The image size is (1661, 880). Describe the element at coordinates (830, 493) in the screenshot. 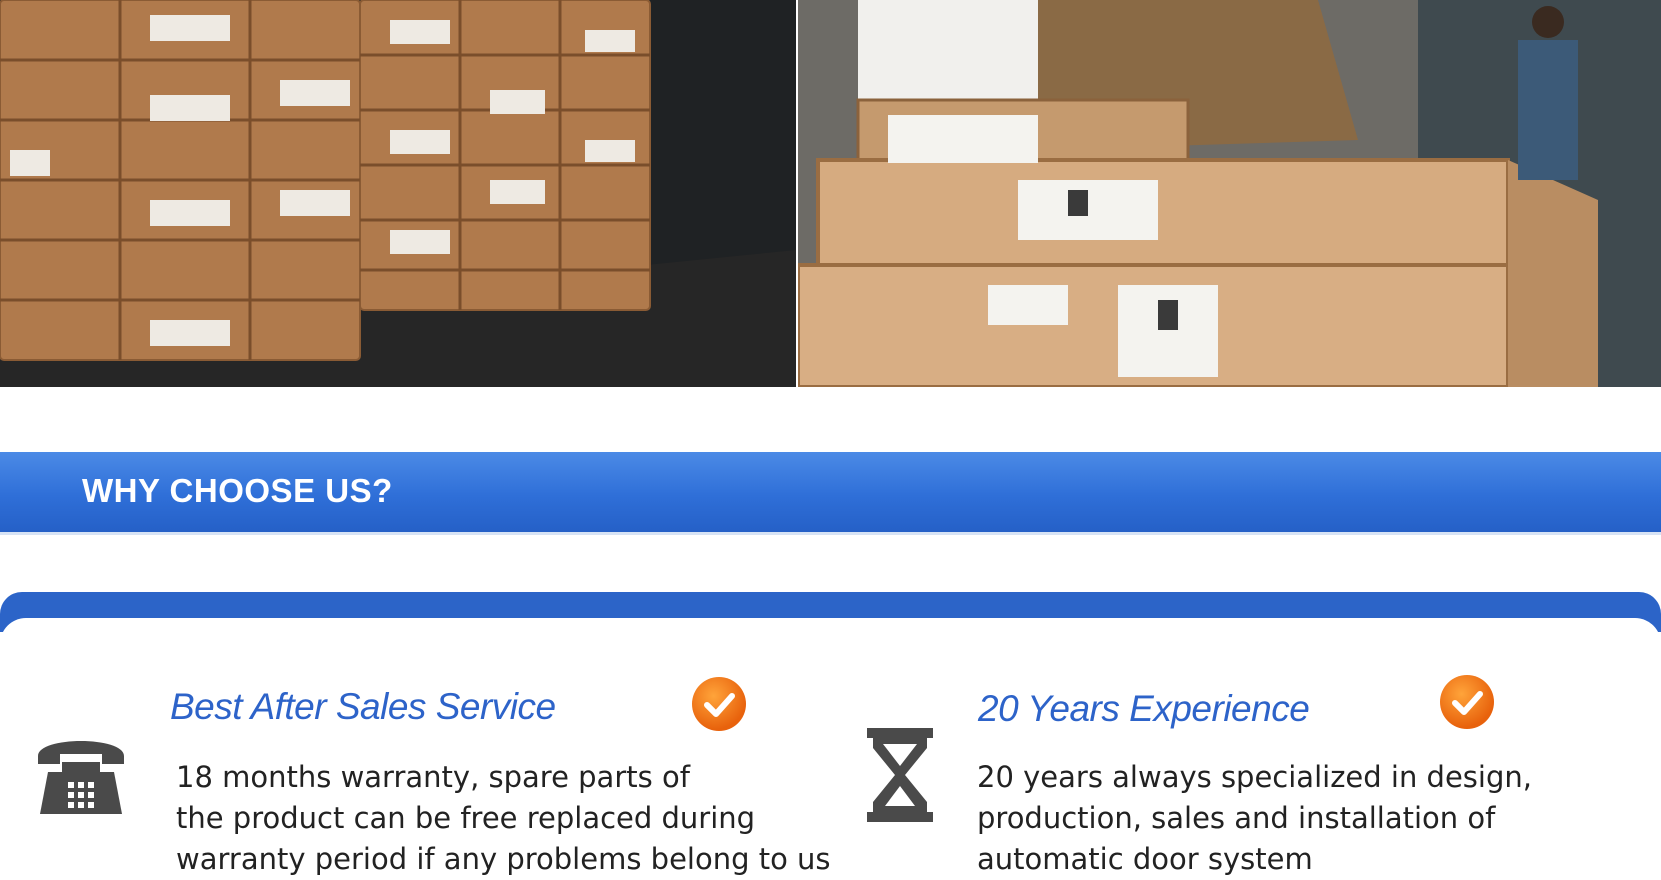

I see `why-choose-us-header: WHY CHOOSE US?` at that location.